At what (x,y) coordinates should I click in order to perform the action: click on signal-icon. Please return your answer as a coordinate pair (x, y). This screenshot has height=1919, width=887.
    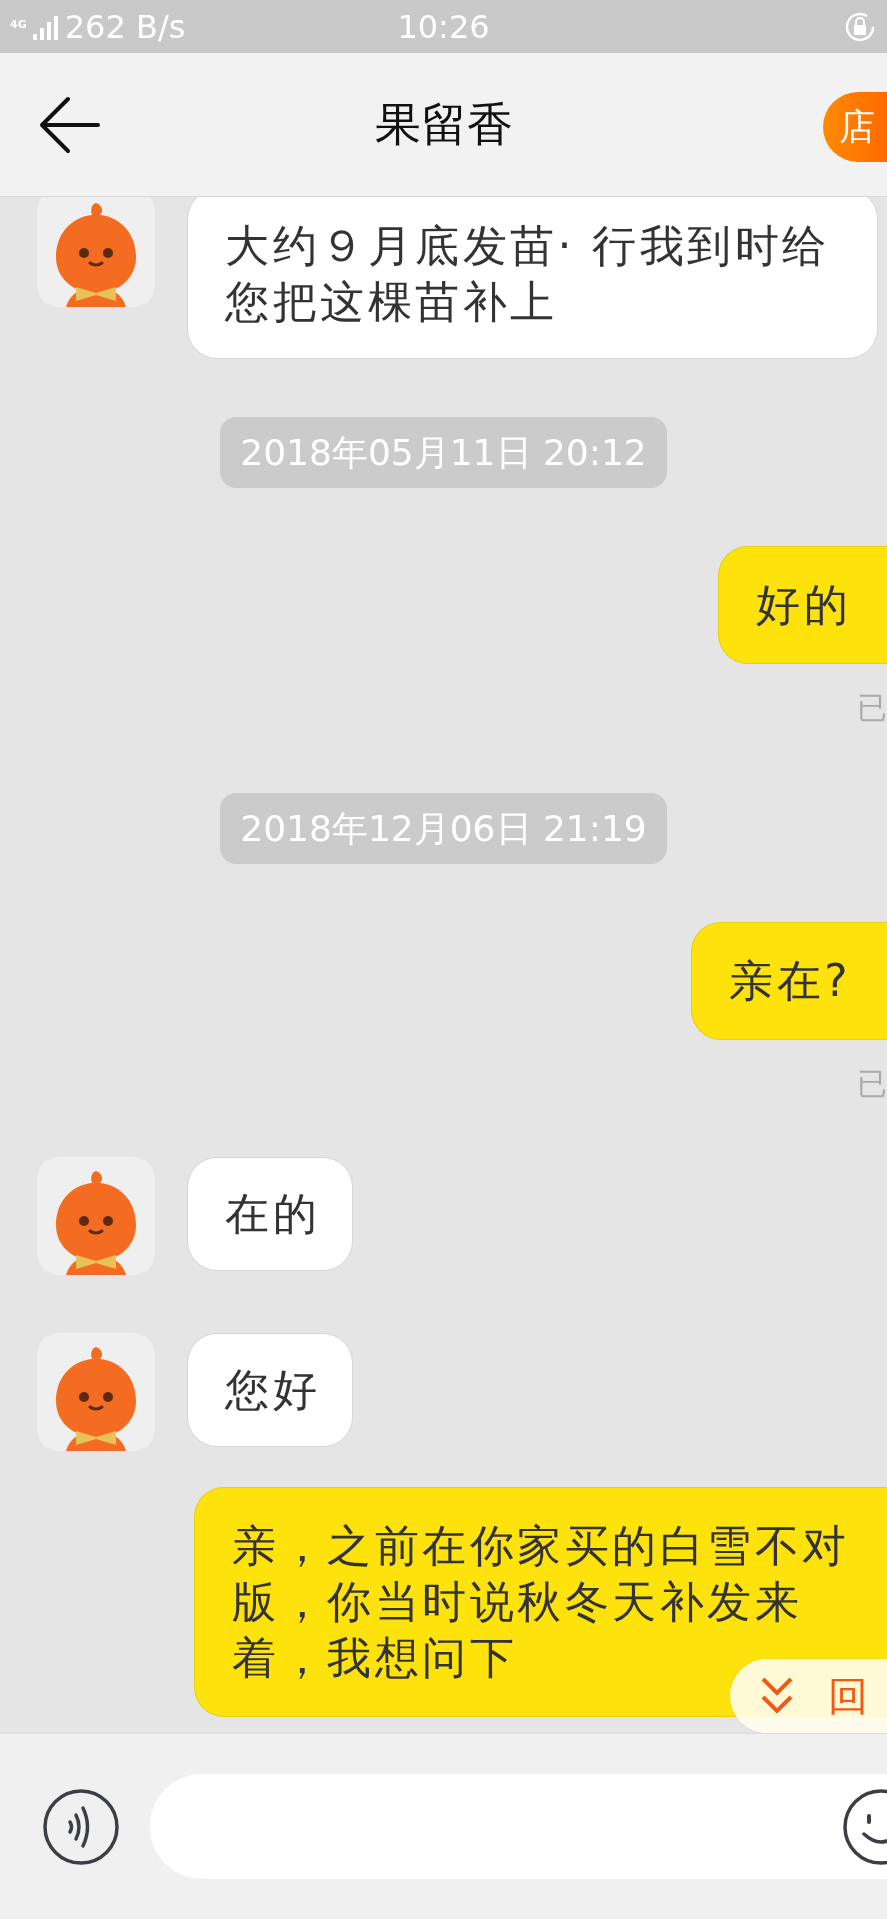
    Looking at the image, I should click on (45, 26).